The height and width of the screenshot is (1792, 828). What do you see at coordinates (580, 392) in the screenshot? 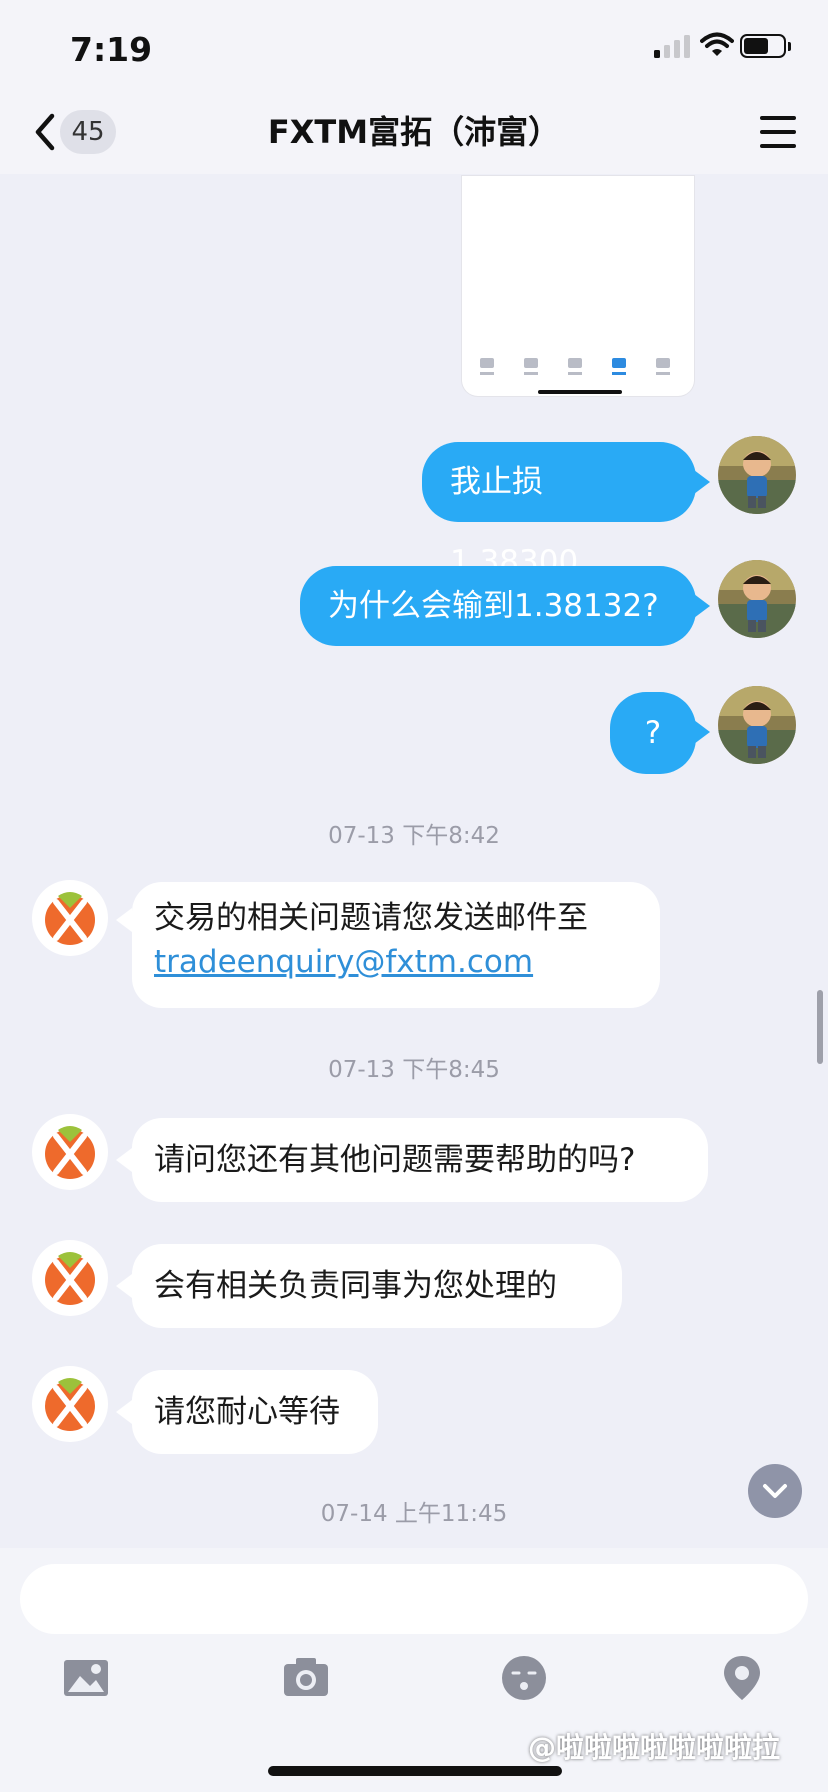
I see `shared-image-home-bar` at bounding box center [580, 392].